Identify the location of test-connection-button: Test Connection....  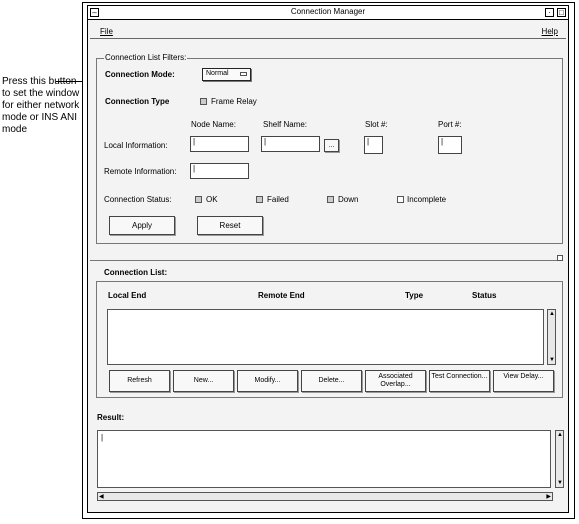
(459, 381).